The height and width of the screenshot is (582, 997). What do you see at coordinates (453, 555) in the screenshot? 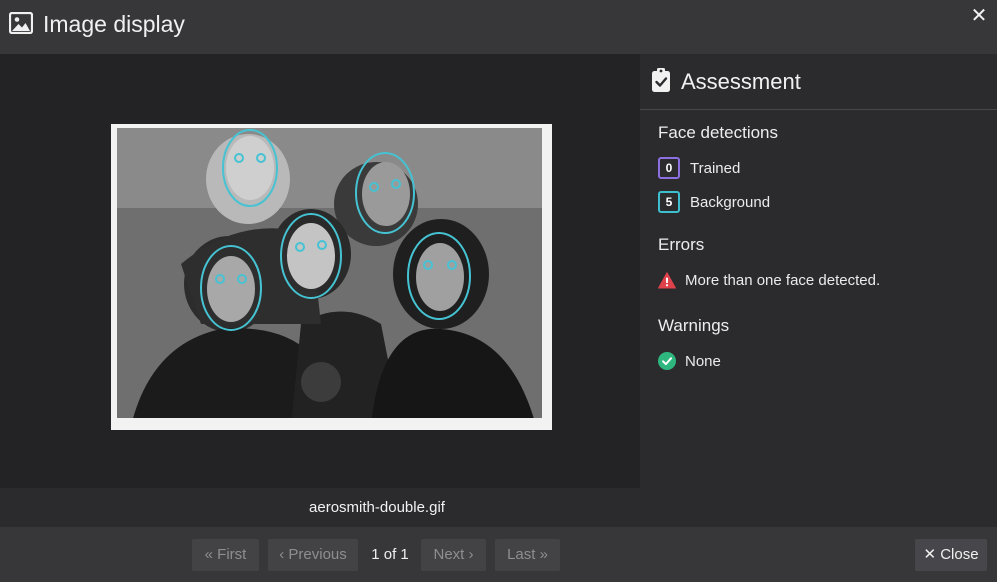
I see `next-button: Next ›` at bounding box center [453, 555].